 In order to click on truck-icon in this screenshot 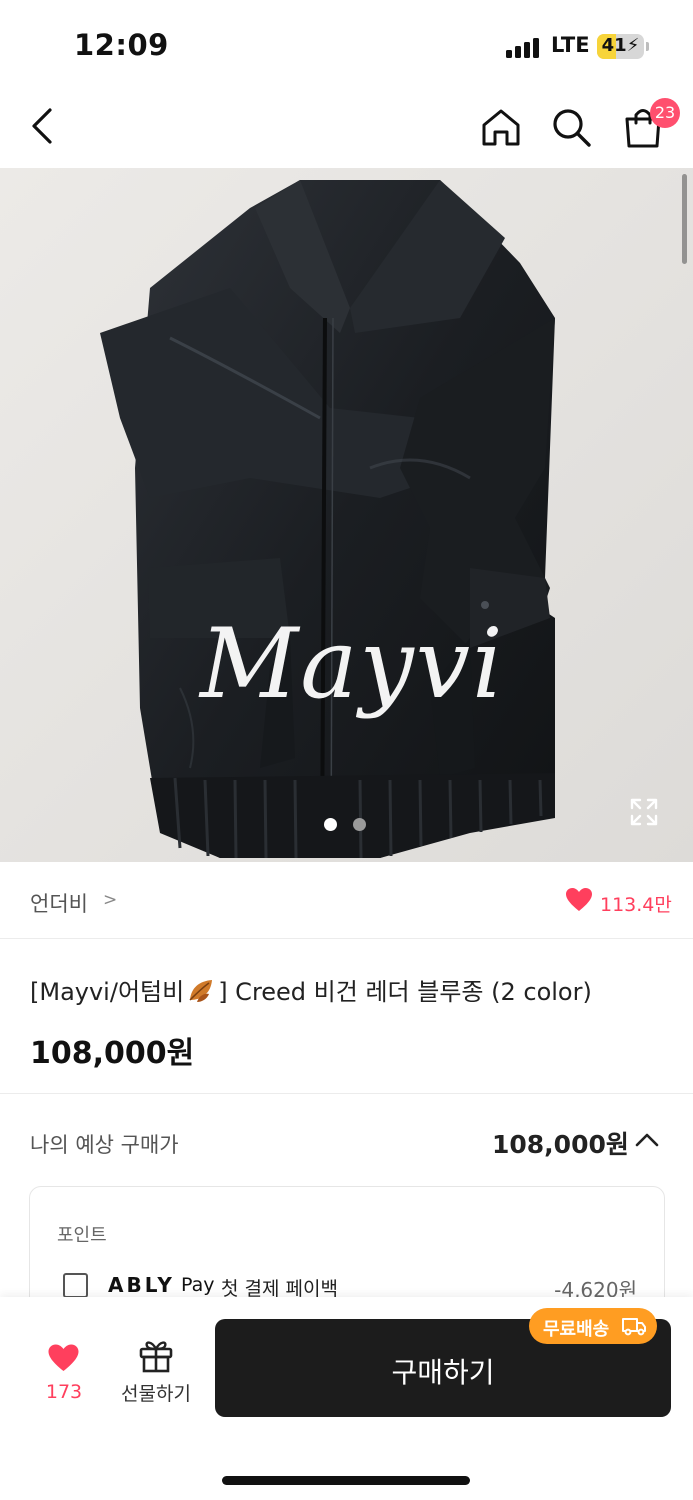, I will do `click(634, 1327)`.